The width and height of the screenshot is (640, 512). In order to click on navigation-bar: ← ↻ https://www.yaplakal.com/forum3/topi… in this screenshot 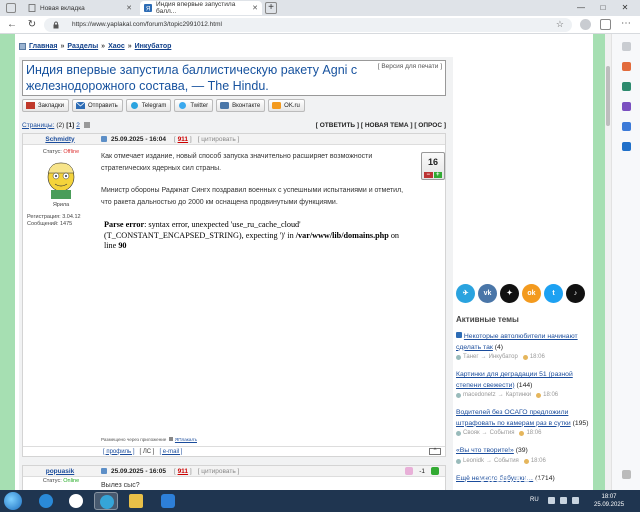, I will do `click(320, 25)`.